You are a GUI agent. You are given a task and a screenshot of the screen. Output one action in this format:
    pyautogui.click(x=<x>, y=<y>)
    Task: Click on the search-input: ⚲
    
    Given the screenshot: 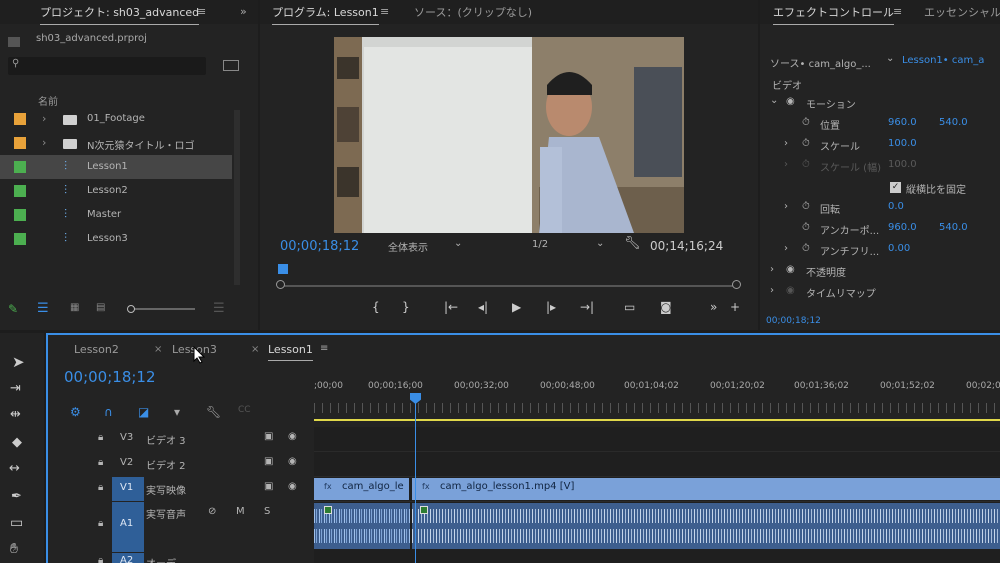 What is the action you would take?
    pyautogui.click(x=107, y=66)
    